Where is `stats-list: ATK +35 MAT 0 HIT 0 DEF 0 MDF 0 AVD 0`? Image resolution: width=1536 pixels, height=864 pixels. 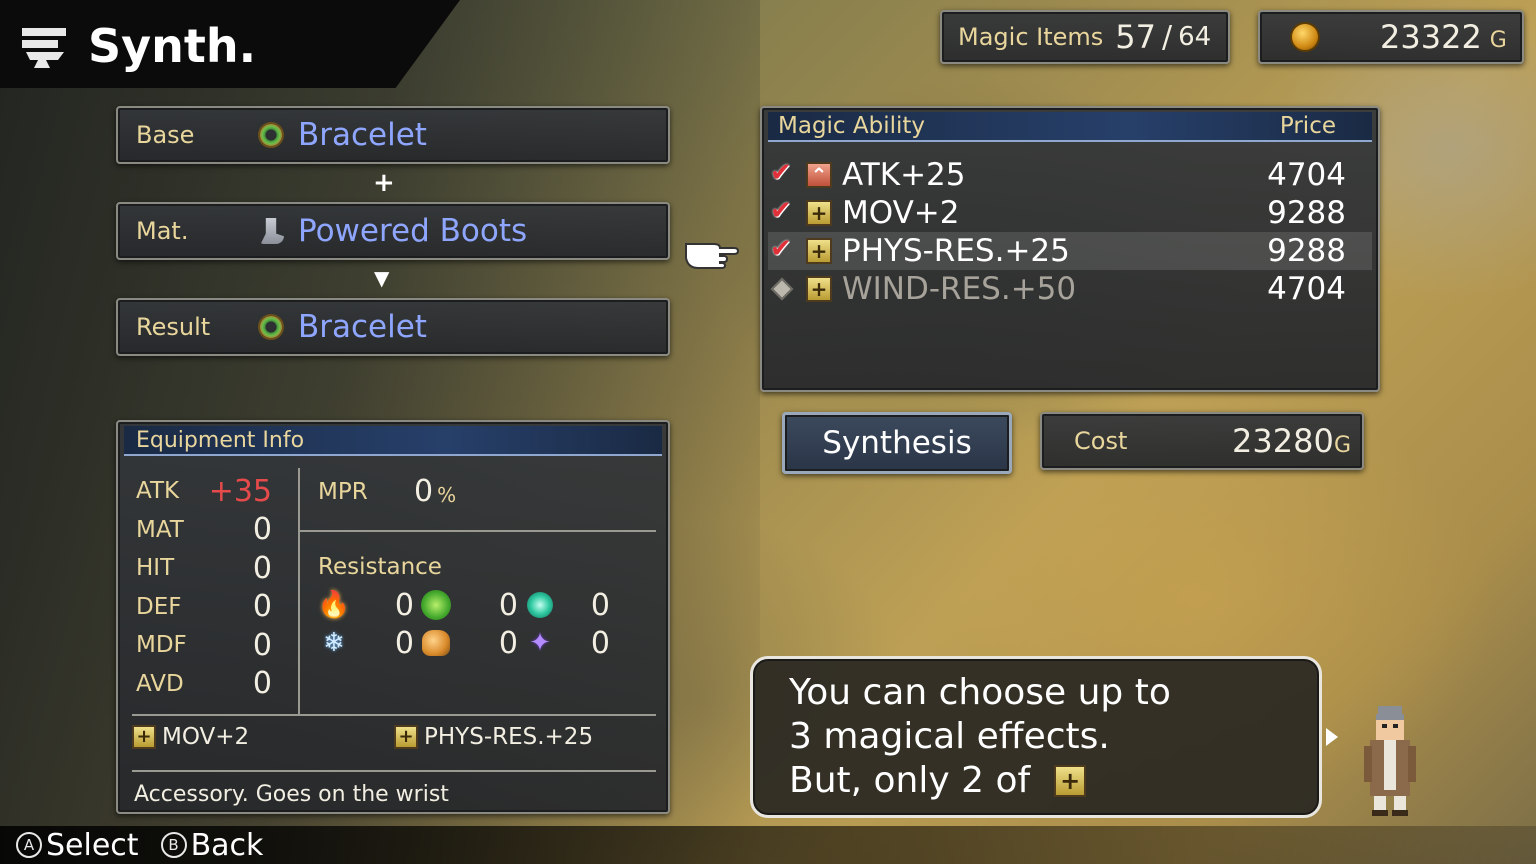
stats-list: ATK +35 MAT 0 HIT 0 DEF 0 MDF 0 AVD 0 is located at coordinates (206, 587).